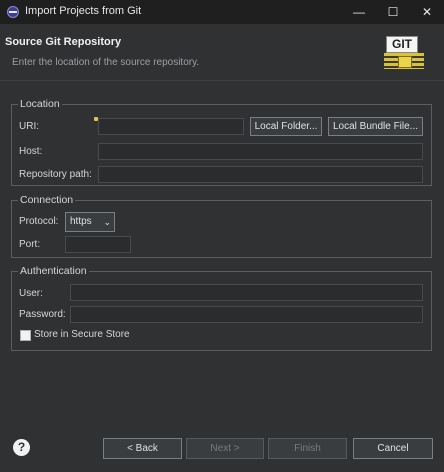 This screenshot has width=444, height=472. What do you see at coordinates (222, 12) in the screenshot?
I see `title-bar: Import Projects from Git — ☐ ✕` at bounding box center [222, 12].